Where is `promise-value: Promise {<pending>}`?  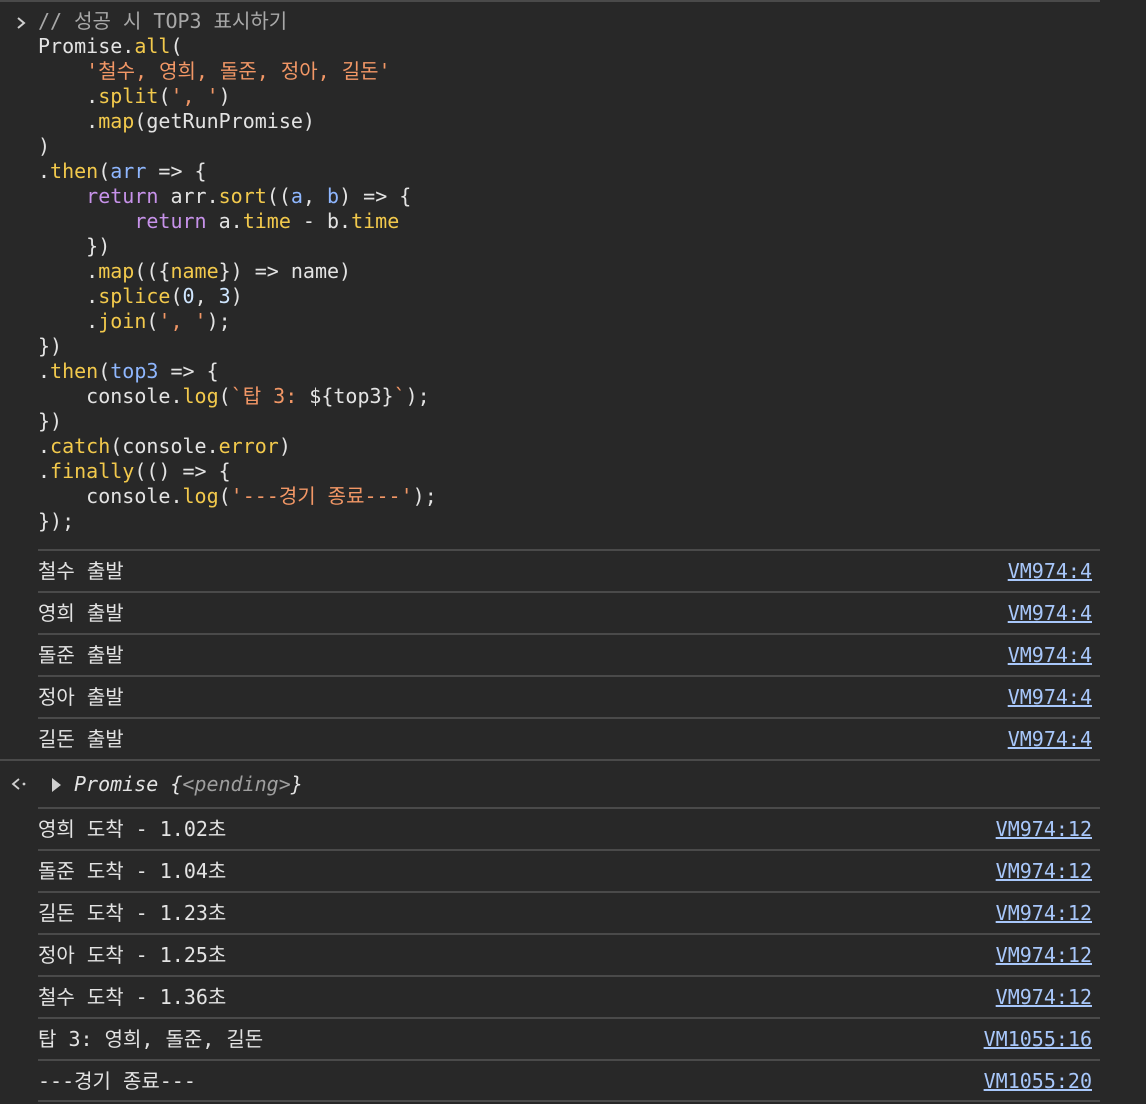 promise-value: Promise {<pending>} is located at coordinates (188, 784).